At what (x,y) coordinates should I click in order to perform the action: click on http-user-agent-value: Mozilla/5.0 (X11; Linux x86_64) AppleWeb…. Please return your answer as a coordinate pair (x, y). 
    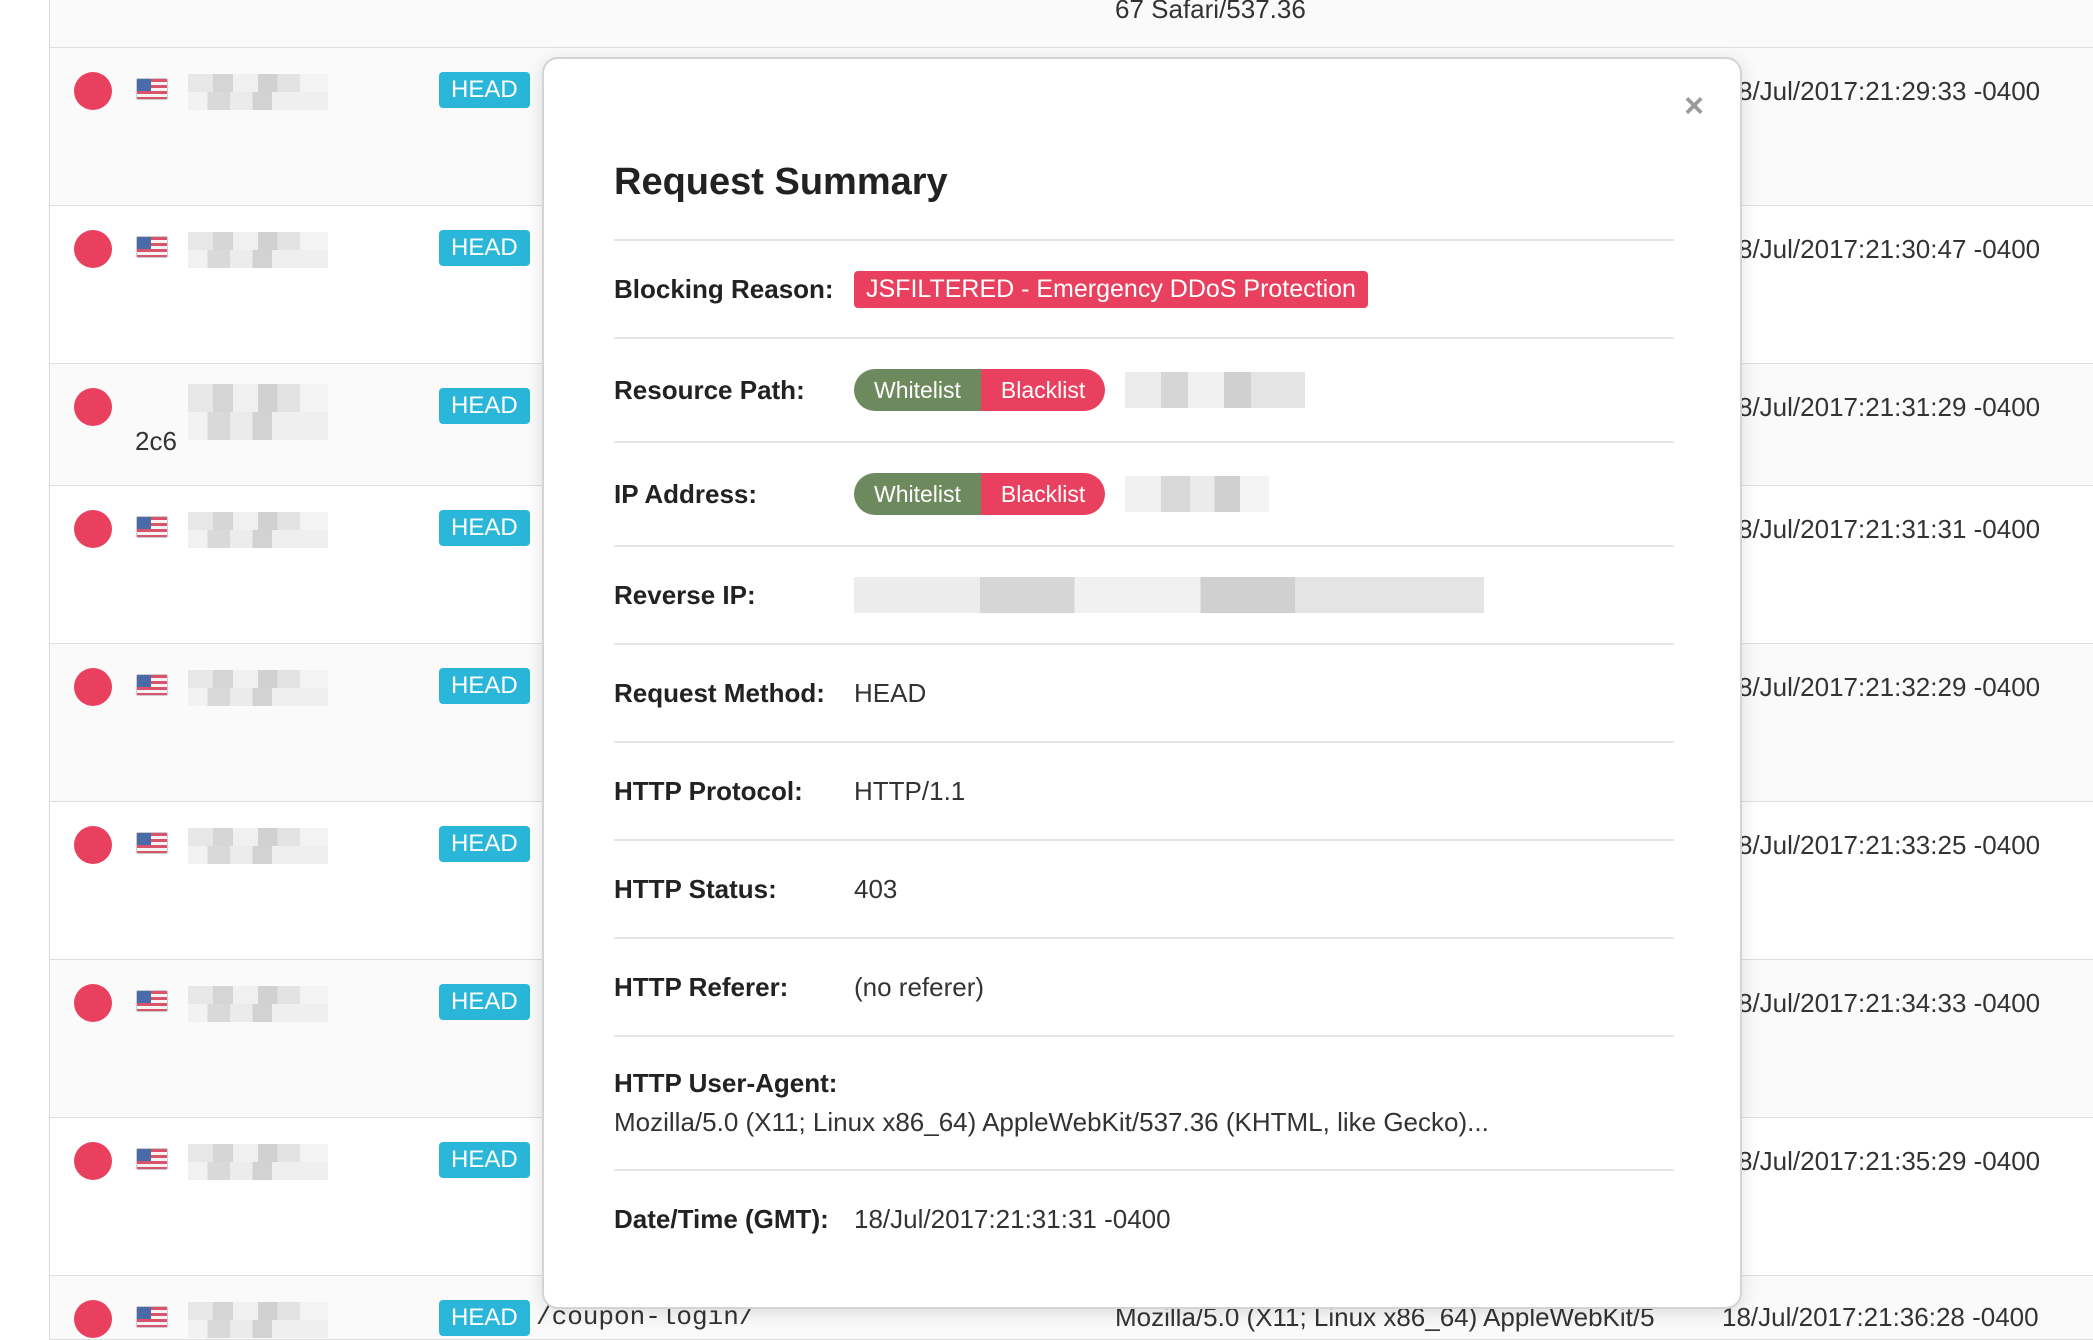
    Looking at the image, I should click on (1051, 1122).